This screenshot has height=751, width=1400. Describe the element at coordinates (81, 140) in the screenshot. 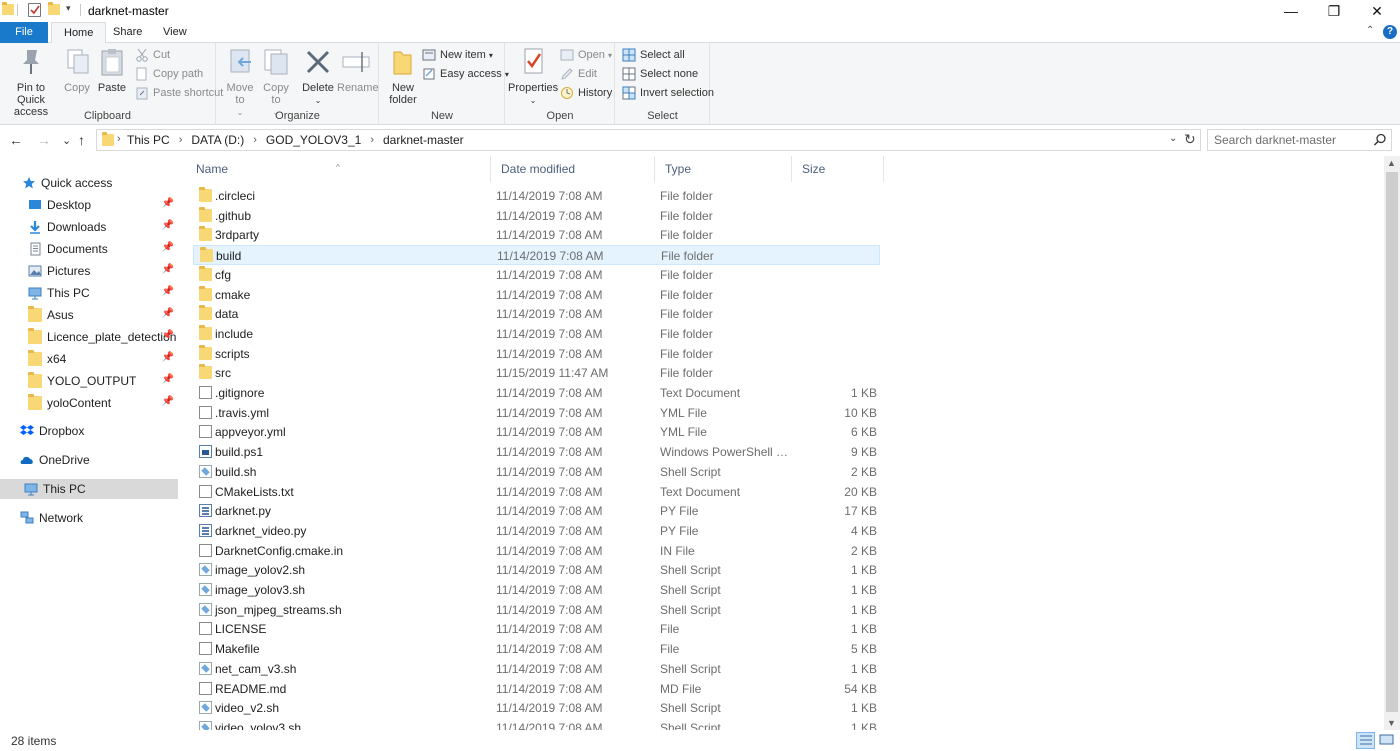

I see `up-button: ↑` at that location.